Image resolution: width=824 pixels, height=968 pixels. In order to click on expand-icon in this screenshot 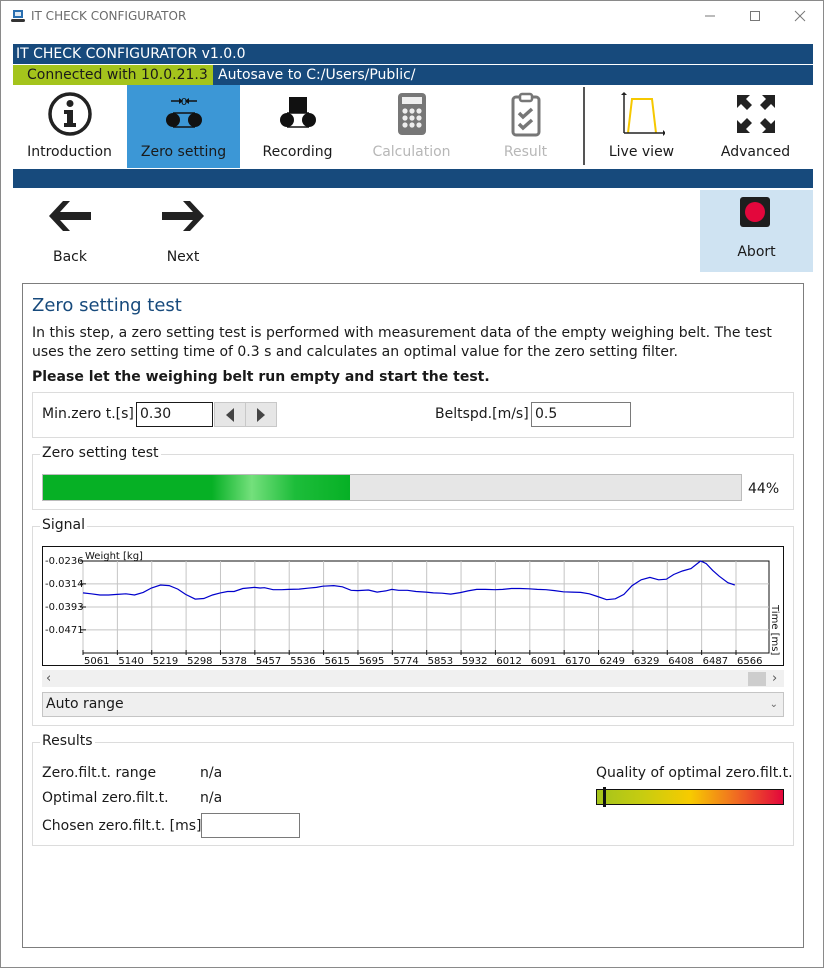, I will do `click(755, 114)`.